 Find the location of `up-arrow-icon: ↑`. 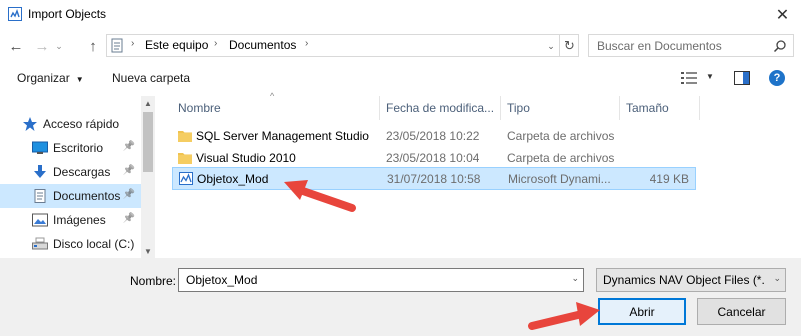

up-arrow-icon: ↑ is located at coordinates (93, 46).